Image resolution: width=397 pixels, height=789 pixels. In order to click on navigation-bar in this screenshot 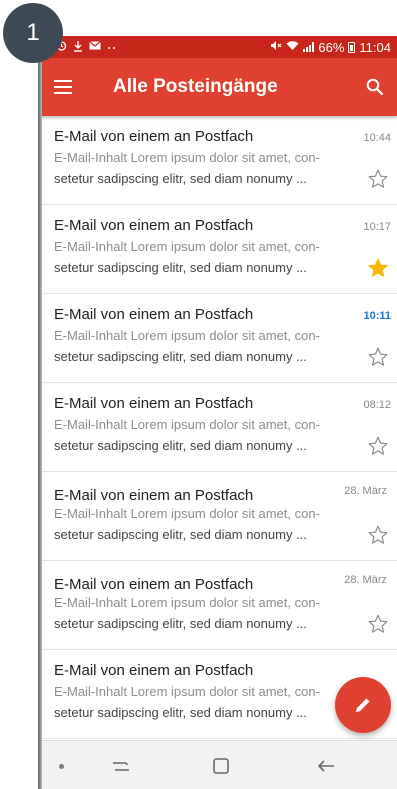, I will do `click(217, 764)`.